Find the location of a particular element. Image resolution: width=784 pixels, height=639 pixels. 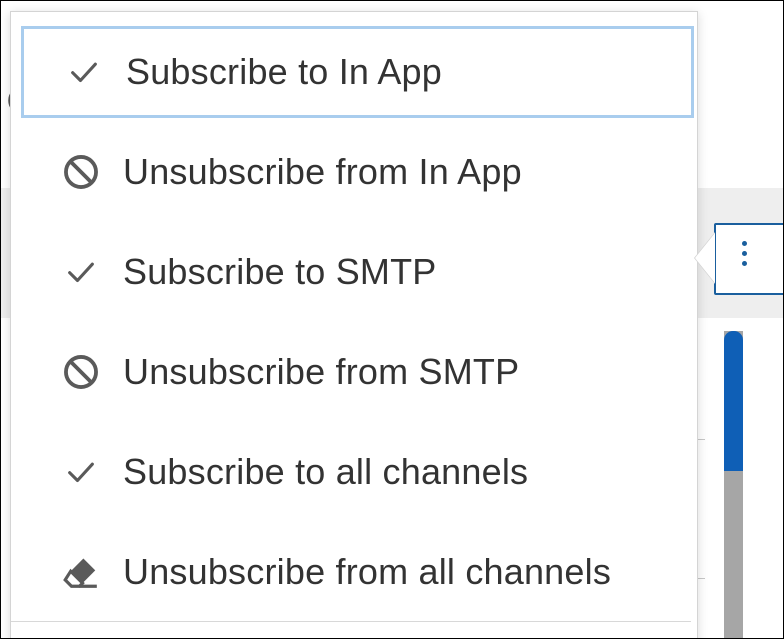

kebab-menu-icon is located at coordinates (744, 259).